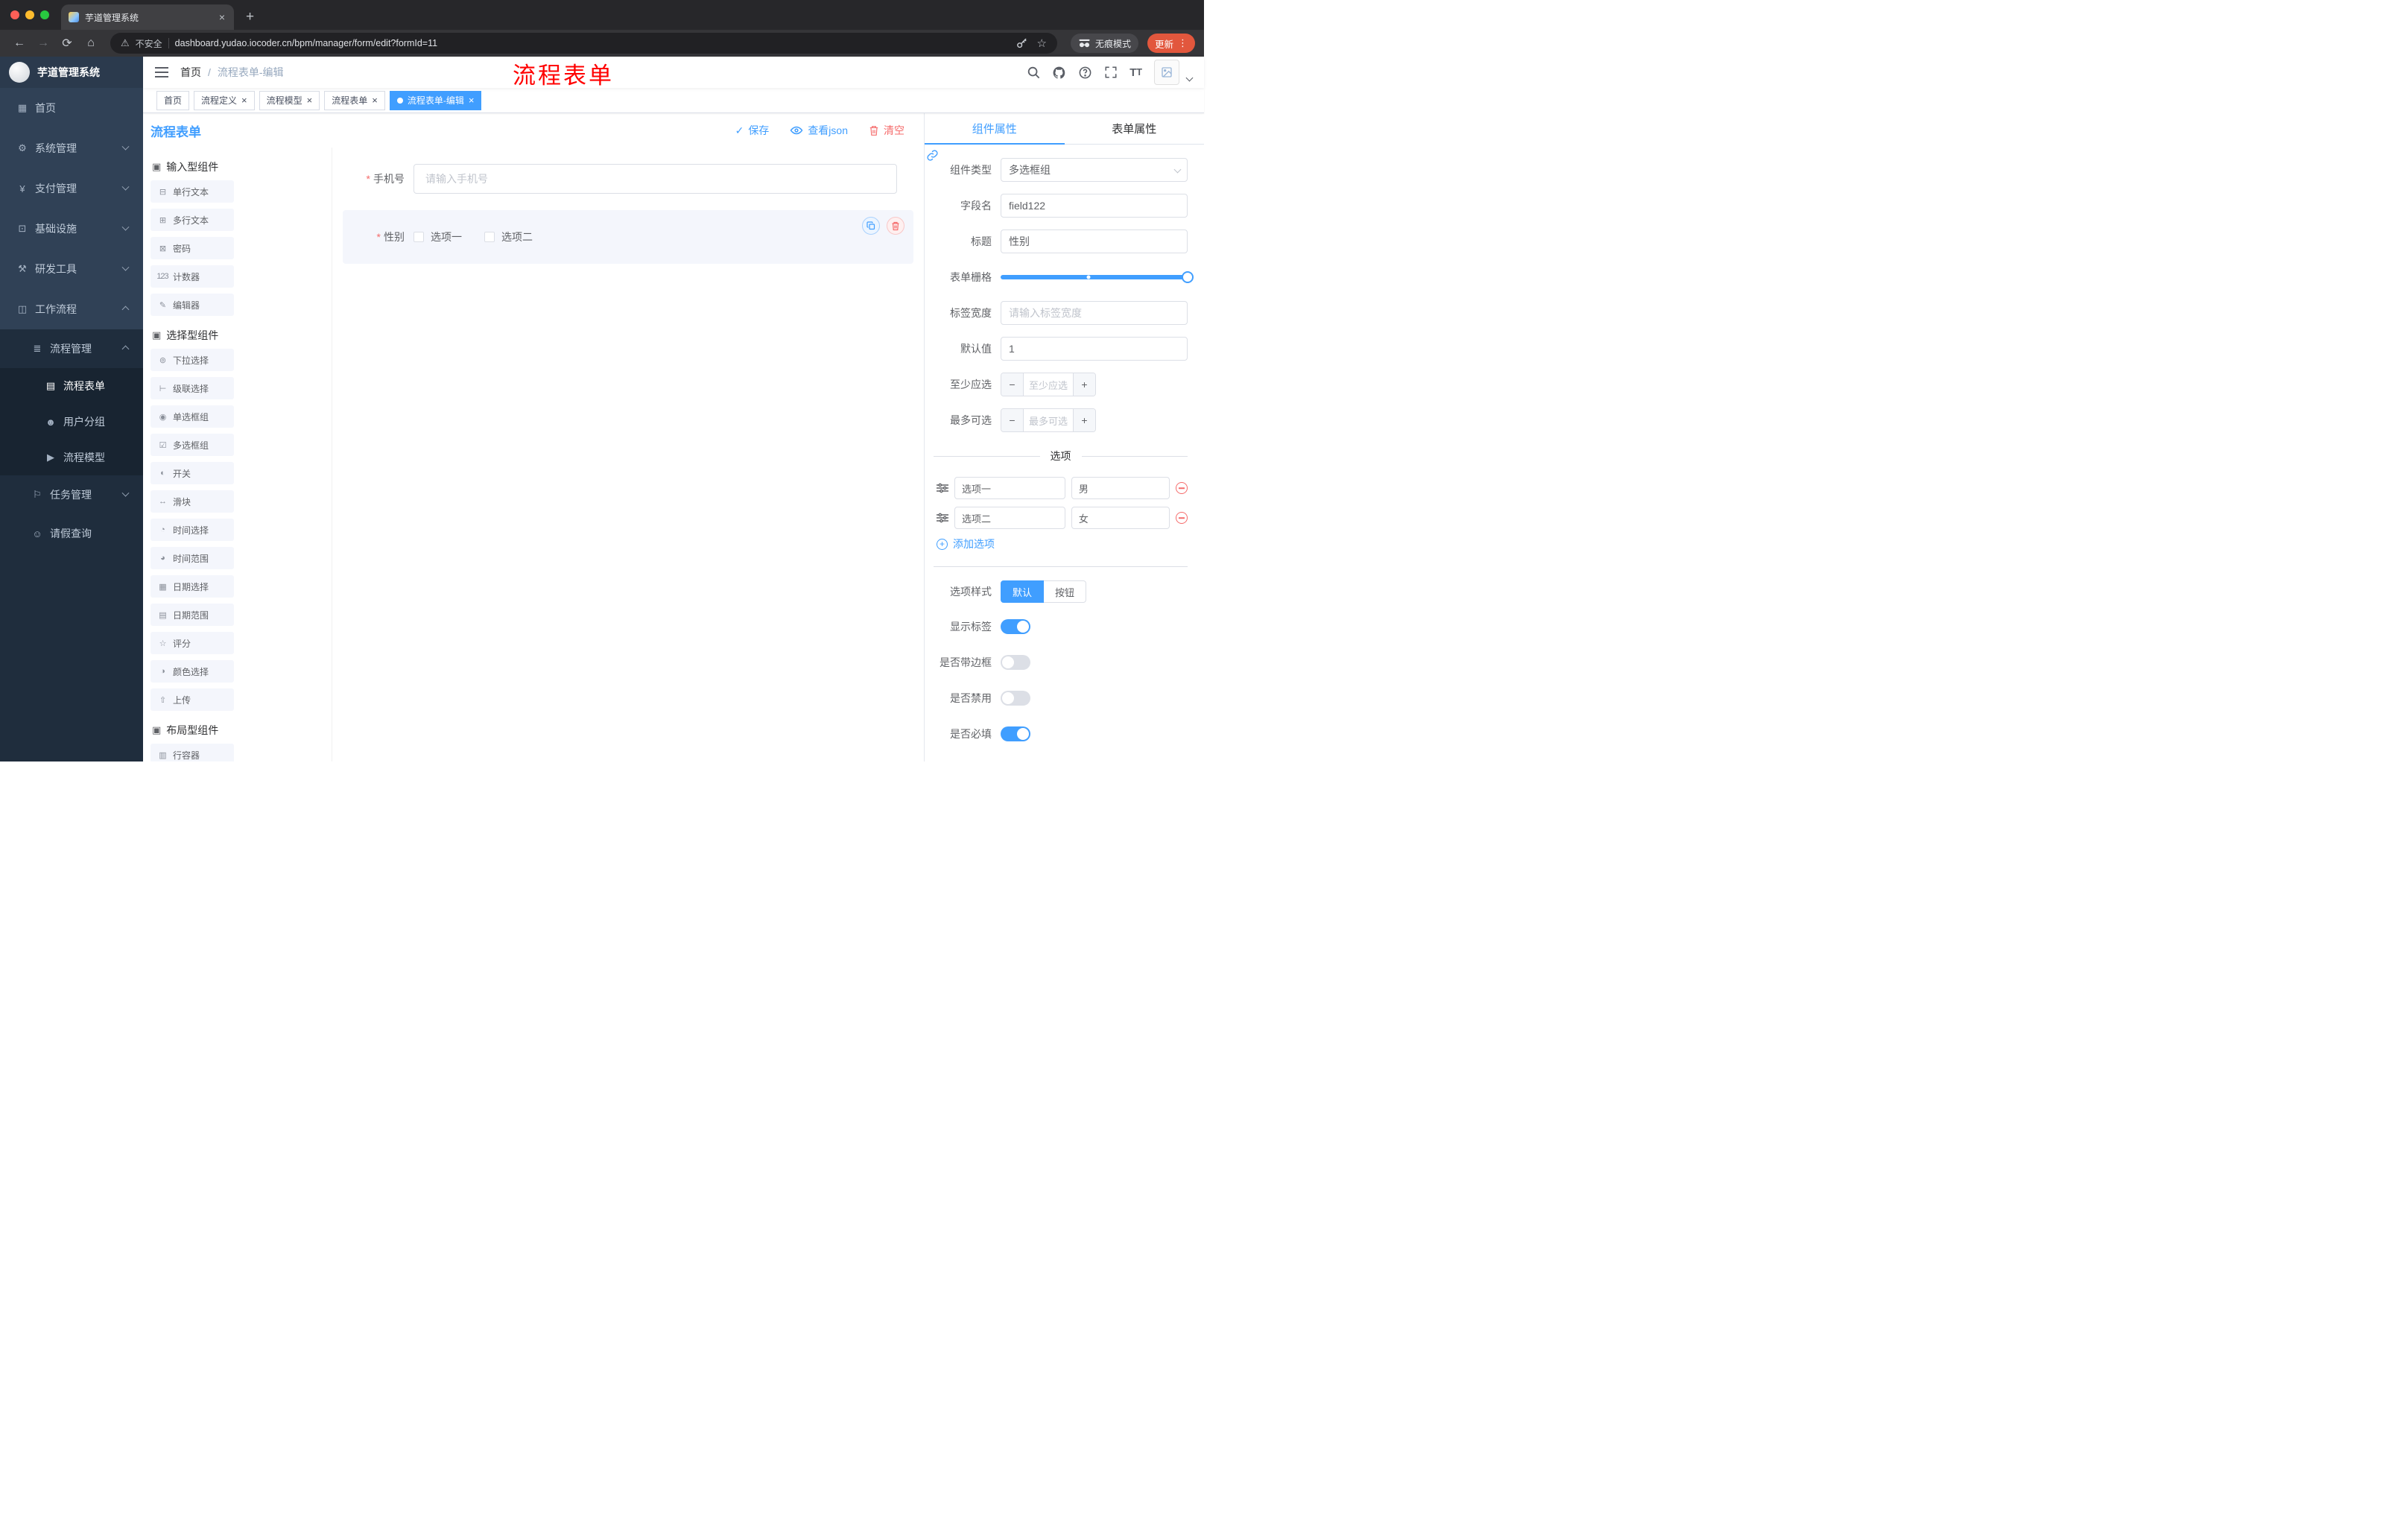 This screenshot has width=2408, height=1523. Describe the element at coordinates (14, 15) in the screenshot. I see `close-window-button` at that location.